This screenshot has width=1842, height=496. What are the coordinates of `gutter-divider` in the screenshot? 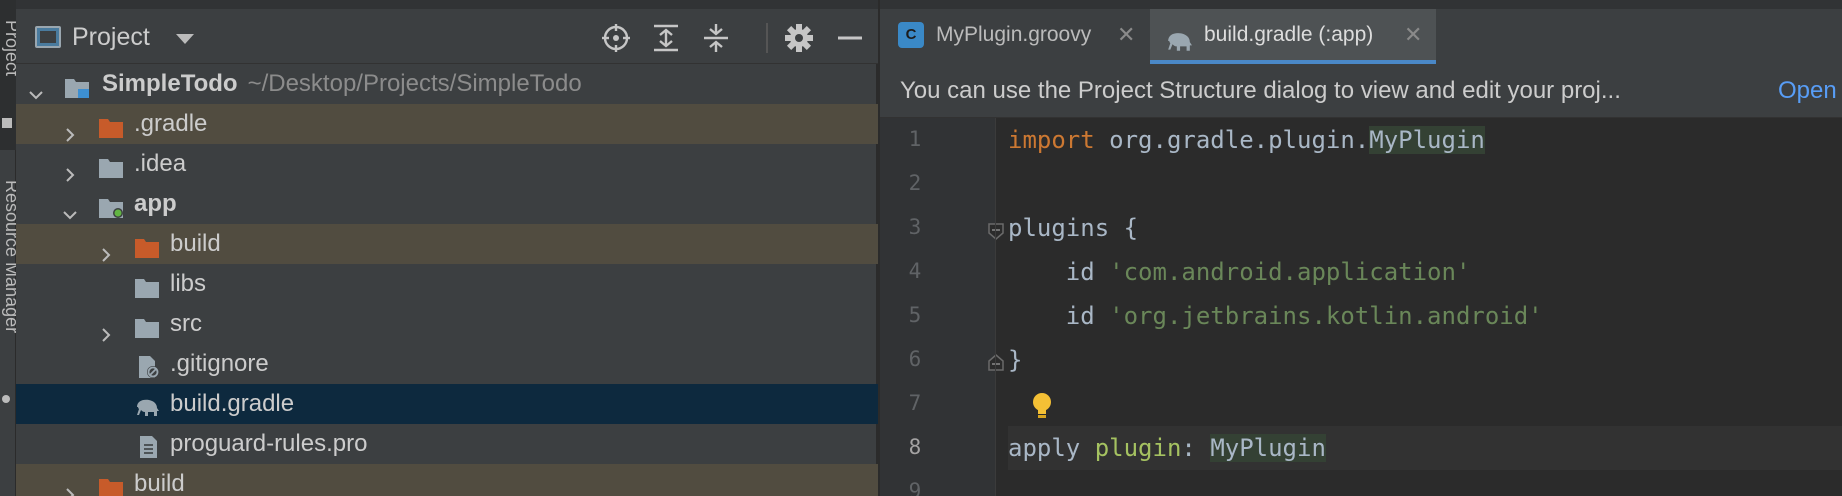 It's located at (995, 307).